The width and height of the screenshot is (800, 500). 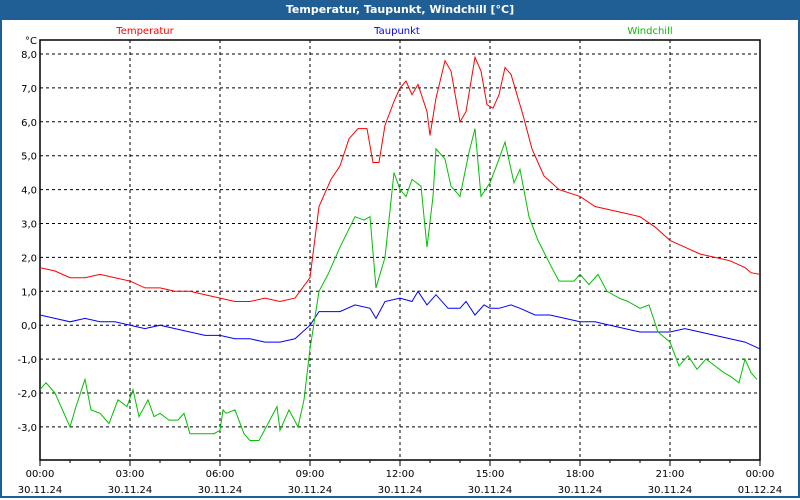 I want to click on y-tick-label: 1,0, so click(x=29, y=292).